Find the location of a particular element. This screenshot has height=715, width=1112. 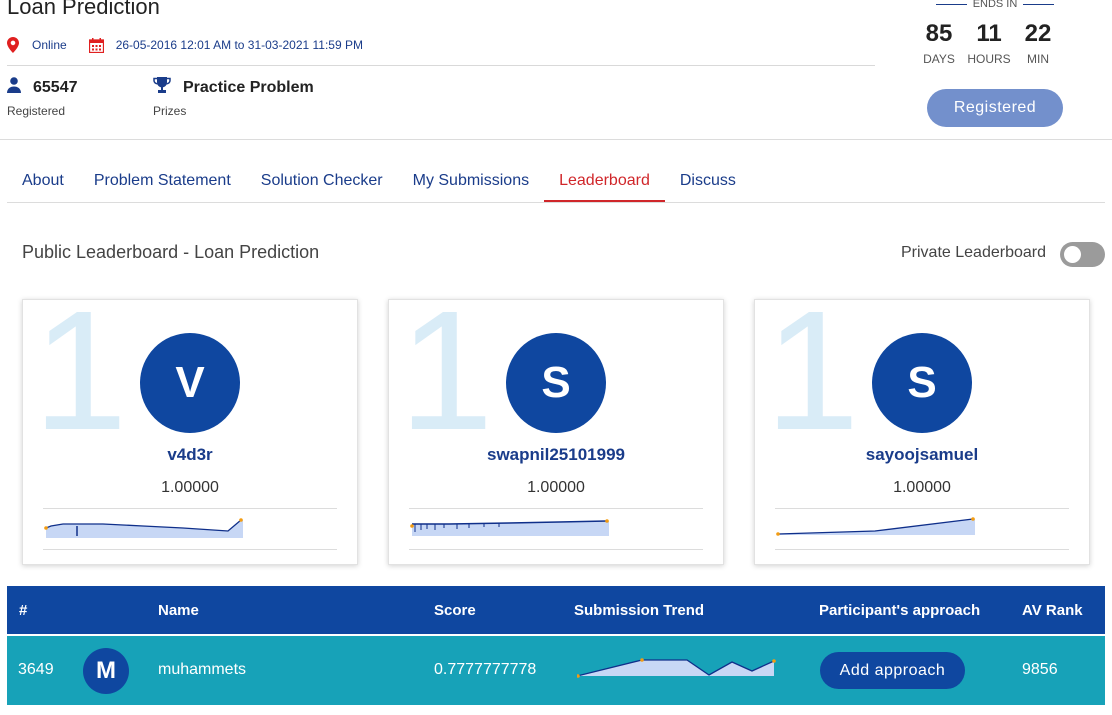

top-card: 1 V v4d3r 1.00000 is located at coordinates (190, 432).